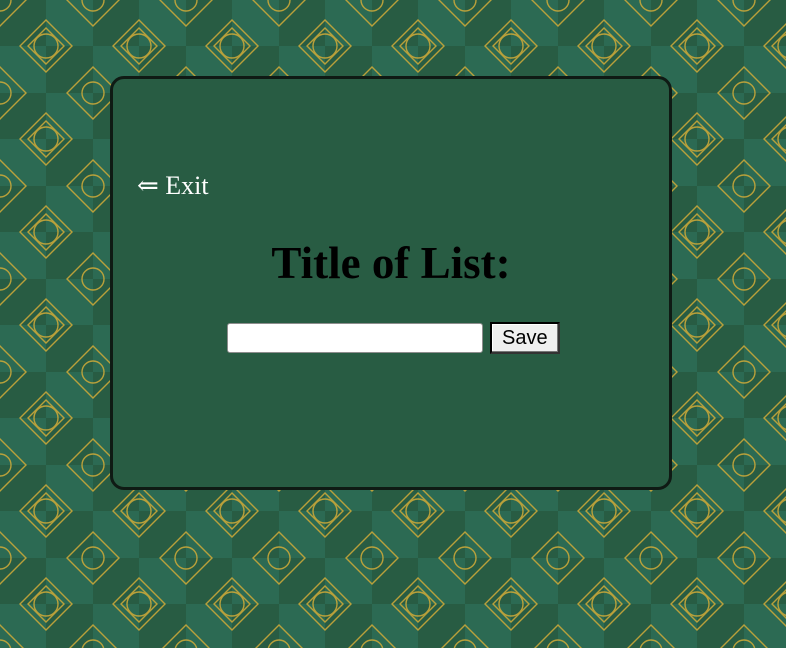 The image size is (786, 648). Describe the element at coordinates (355, 338) in the screenshot. I see `list-title-input` at that location.